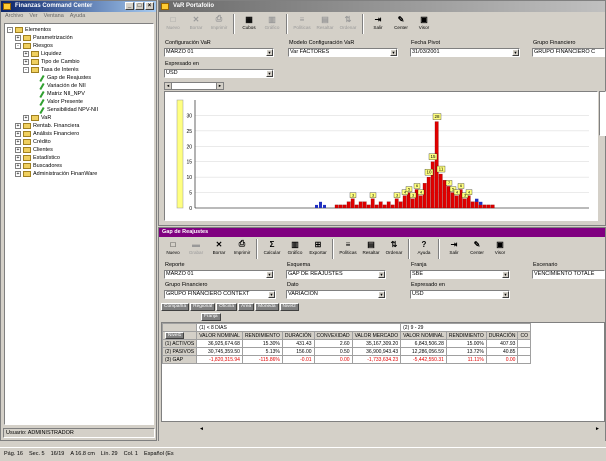 This screenshot has height=461, width=606. Describe the element at coordinates (460, 274) in the screenshot. I see `band-select: SBE ▼` at that location.